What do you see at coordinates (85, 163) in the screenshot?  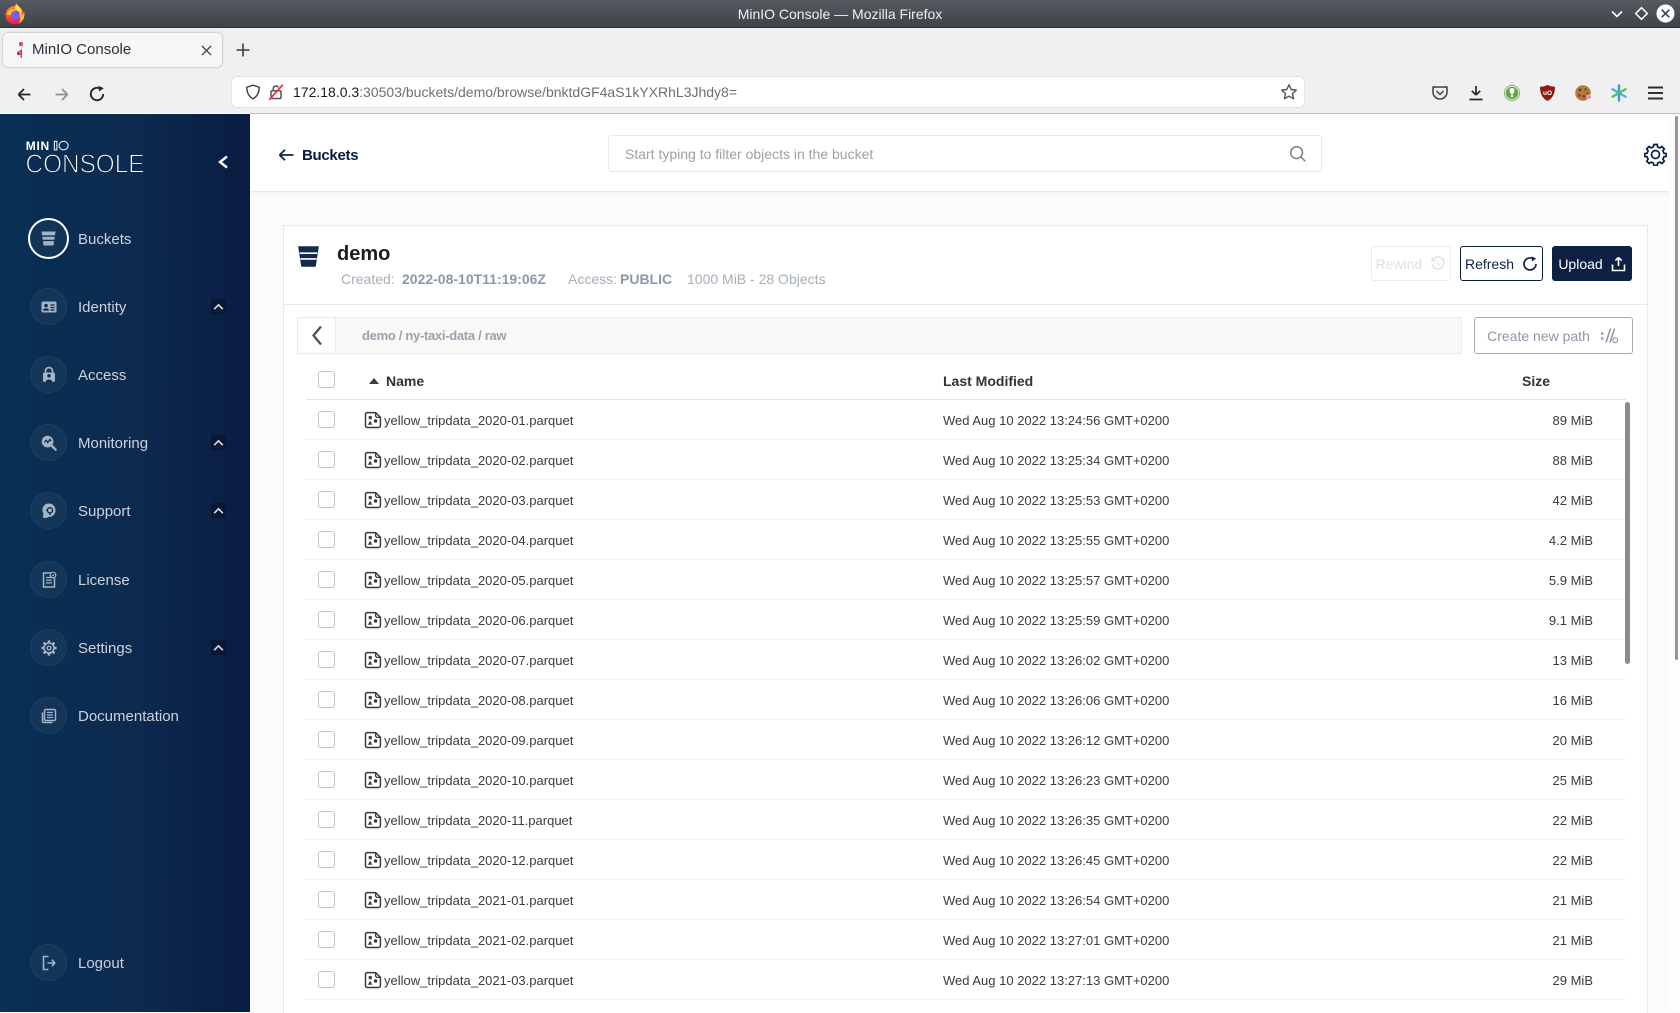 I see `svg-text: CONSOLE` at bounding box center [85, 163].